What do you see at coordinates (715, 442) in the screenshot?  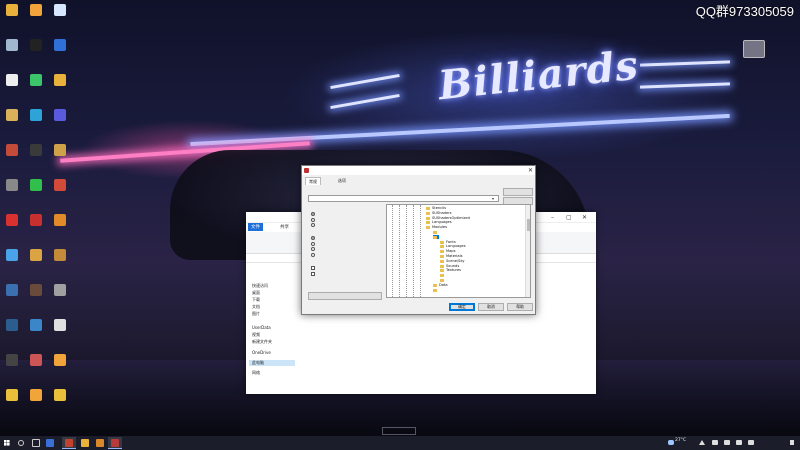 I see `network-icon` at bounding box center [715, 442].